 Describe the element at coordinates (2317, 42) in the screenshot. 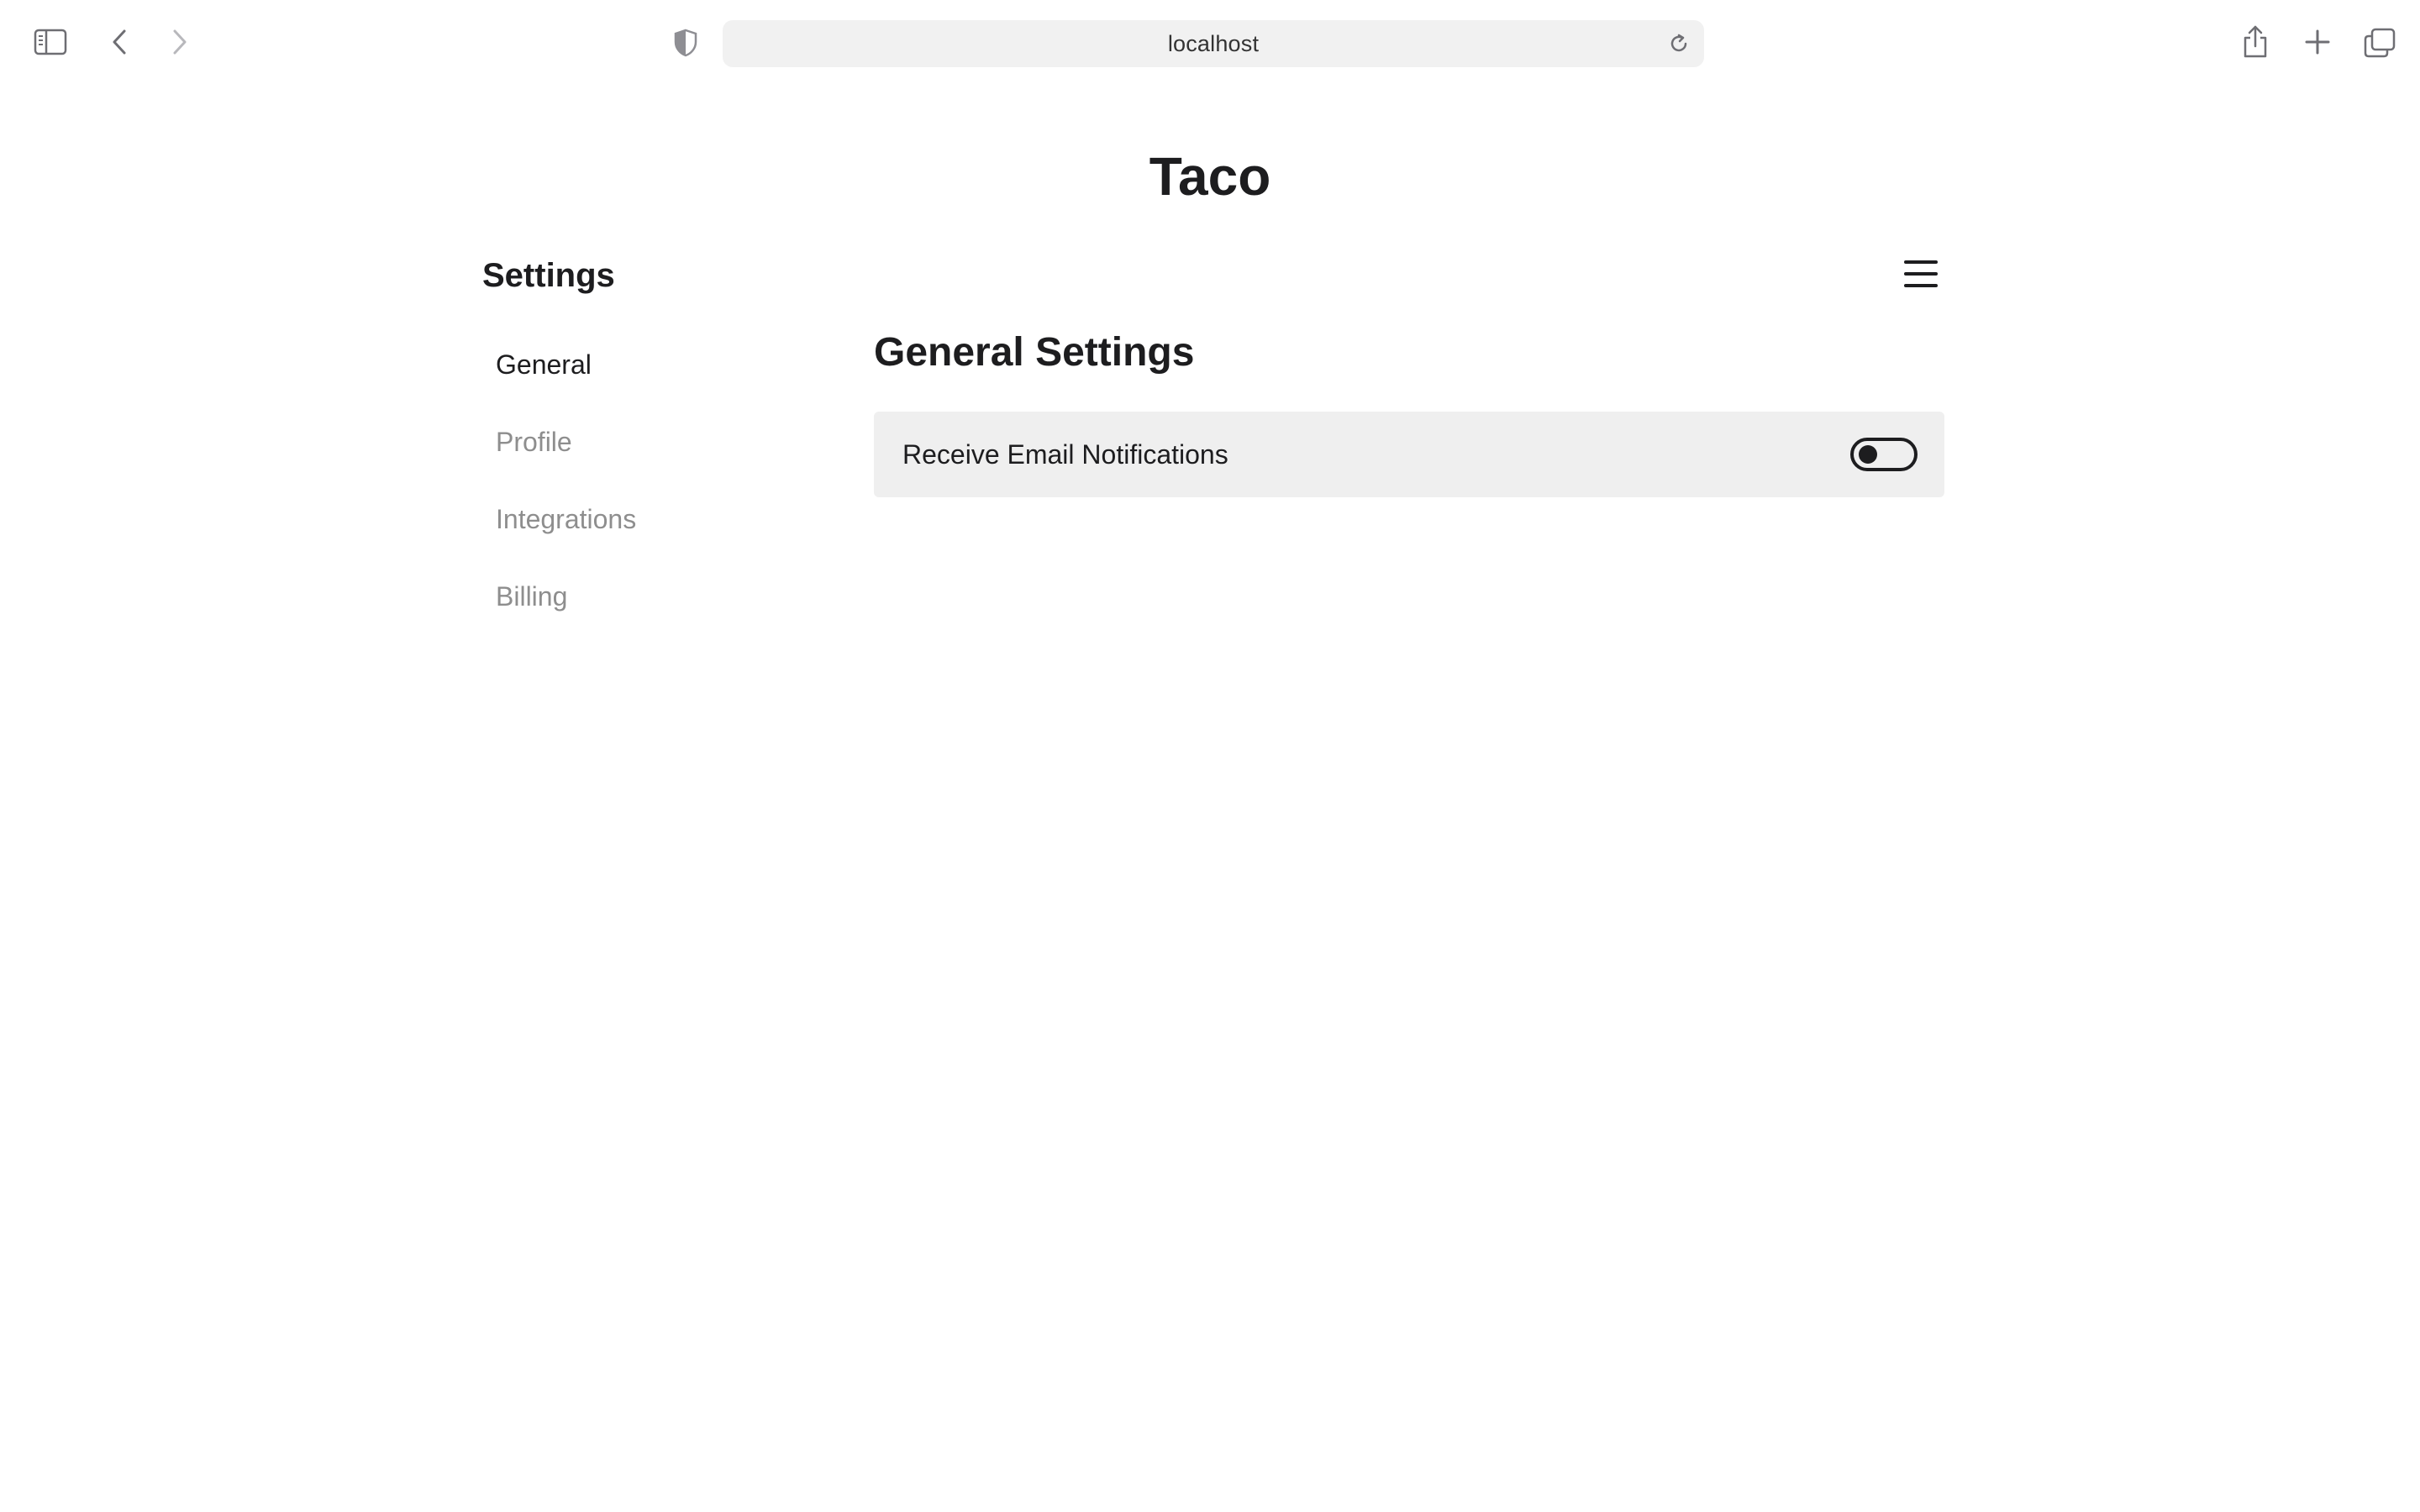

I see `new-tab-plus-icon` at that location.